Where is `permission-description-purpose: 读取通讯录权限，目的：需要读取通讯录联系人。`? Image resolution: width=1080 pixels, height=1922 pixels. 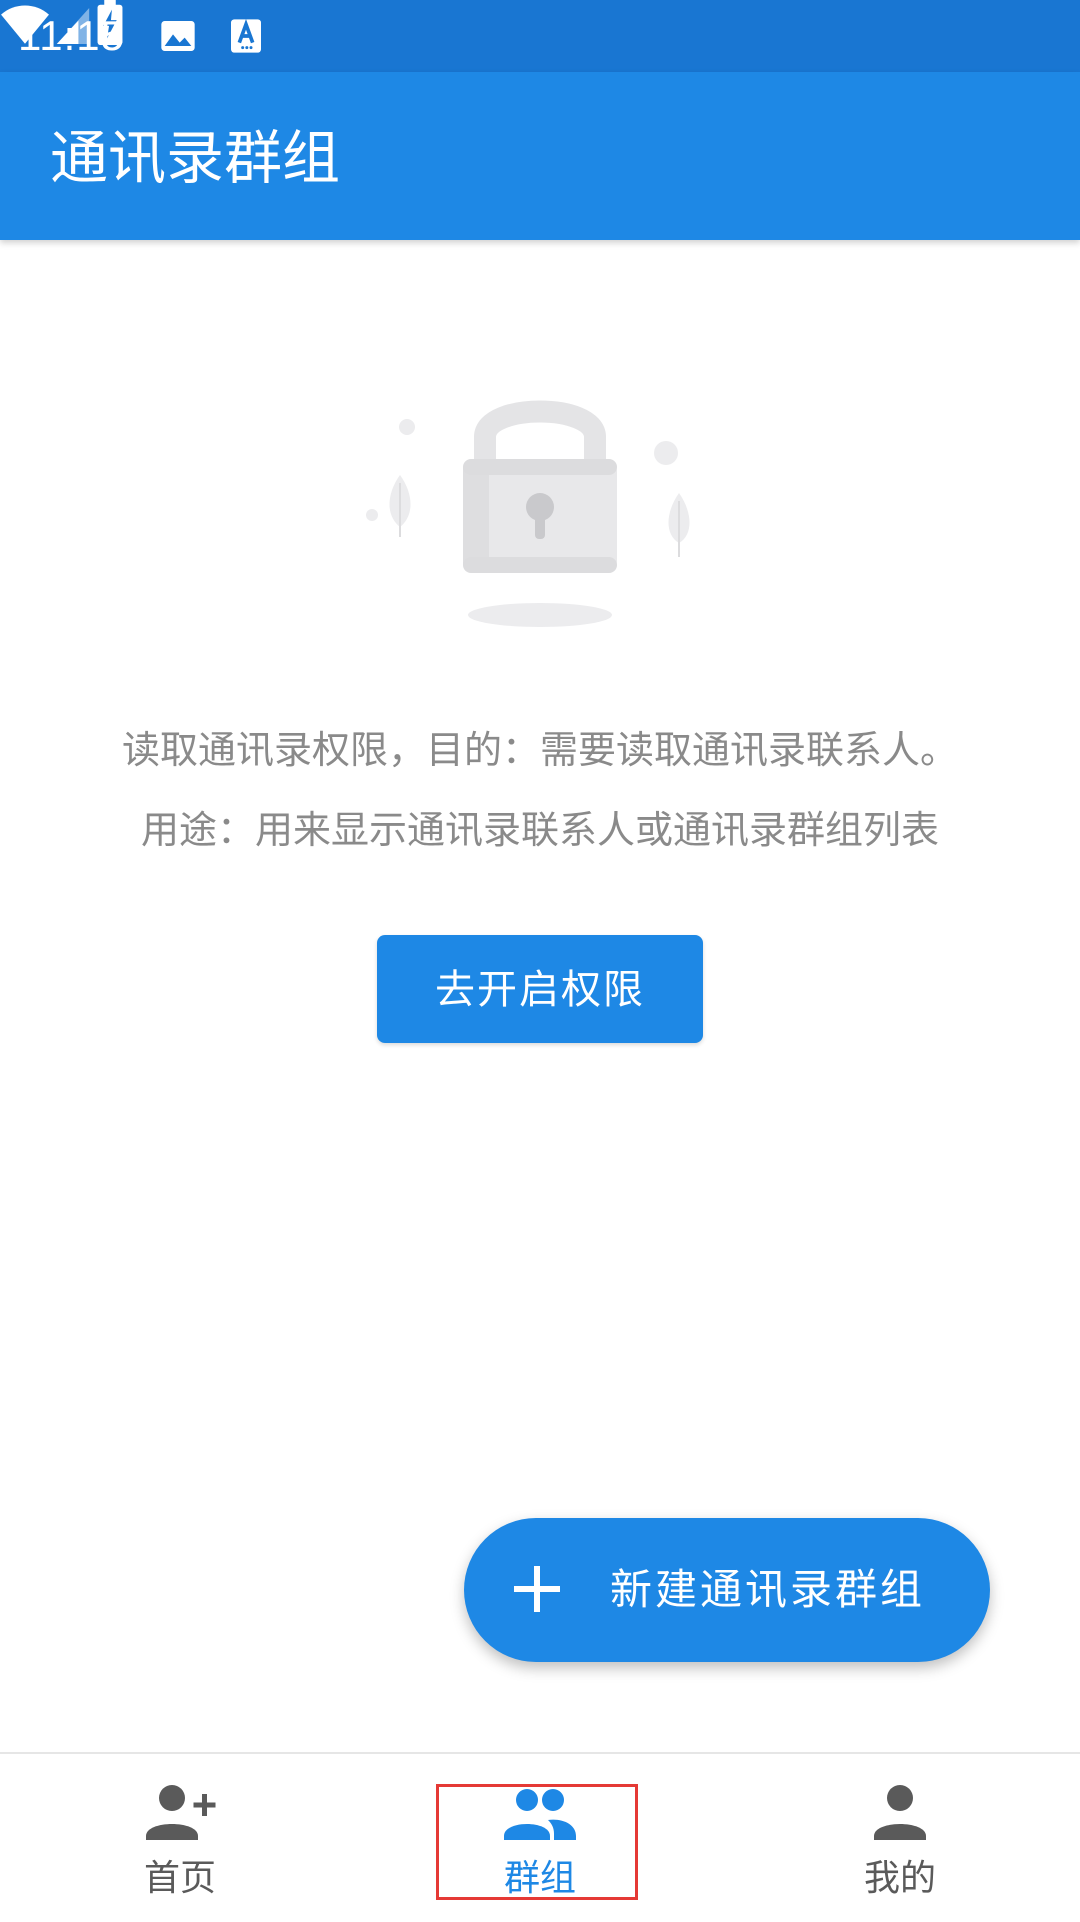
permission-description-purpose: 读取通讯录权限，目的：需要读取通讯录联系人。 is located at coordinates (539, 750).